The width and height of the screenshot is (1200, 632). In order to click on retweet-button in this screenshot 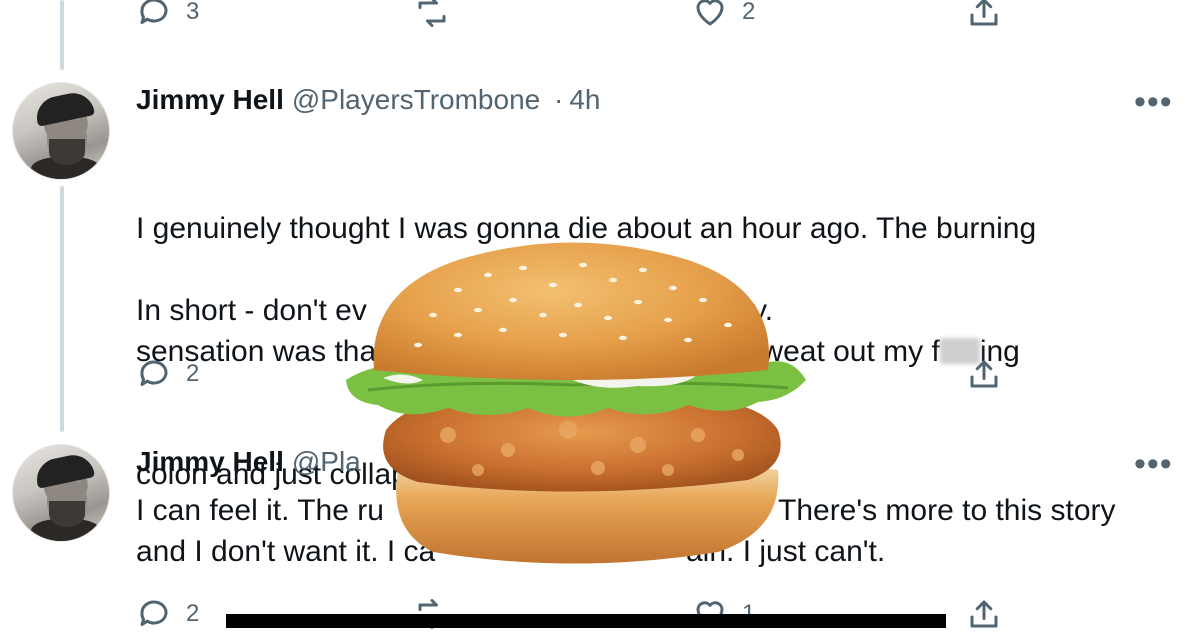, I will do `click(432, 15)`.